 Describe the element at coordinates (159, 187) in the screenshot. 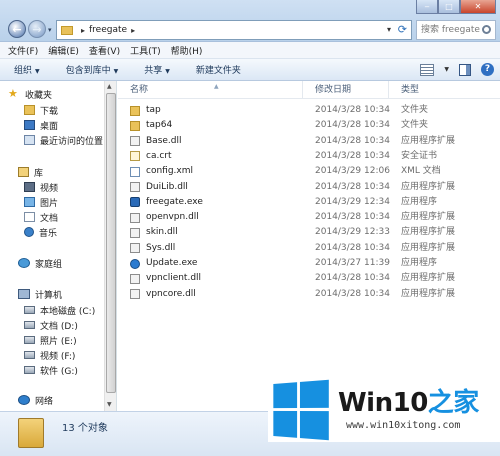

I see `file-name-cell: DuiLib.dll` at that location.